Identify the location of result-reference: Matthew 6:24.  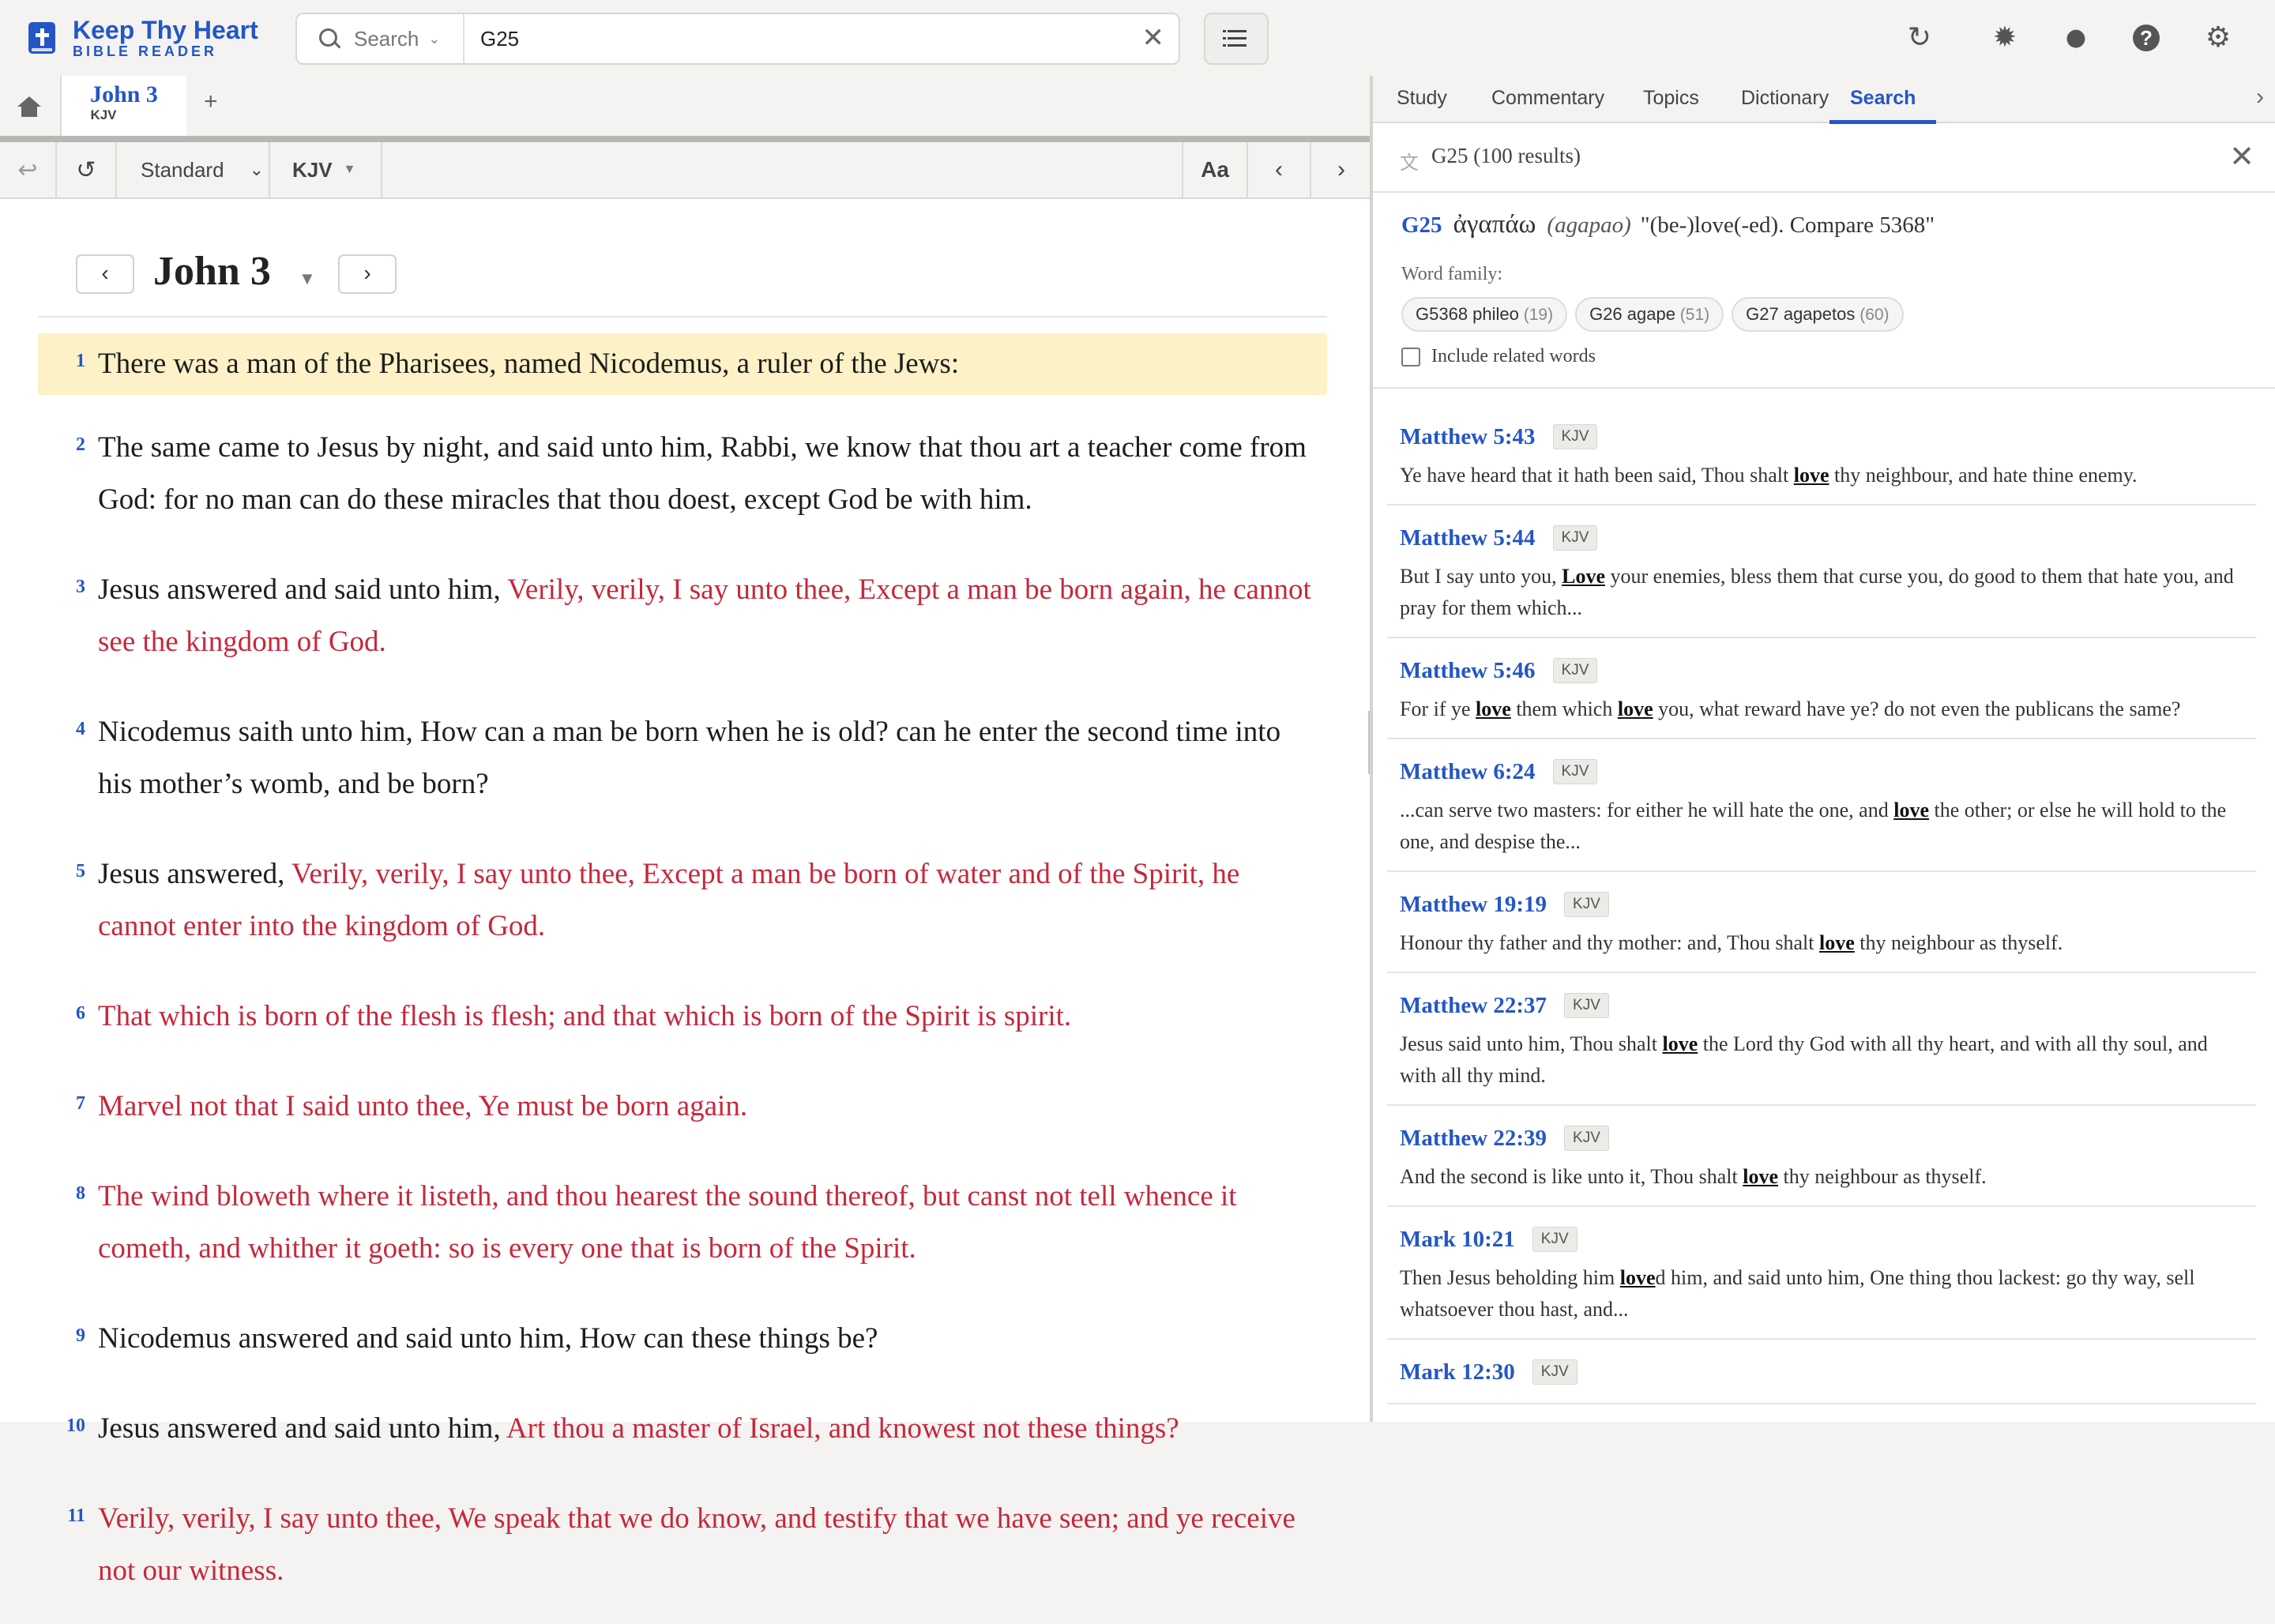
(1468, 772).